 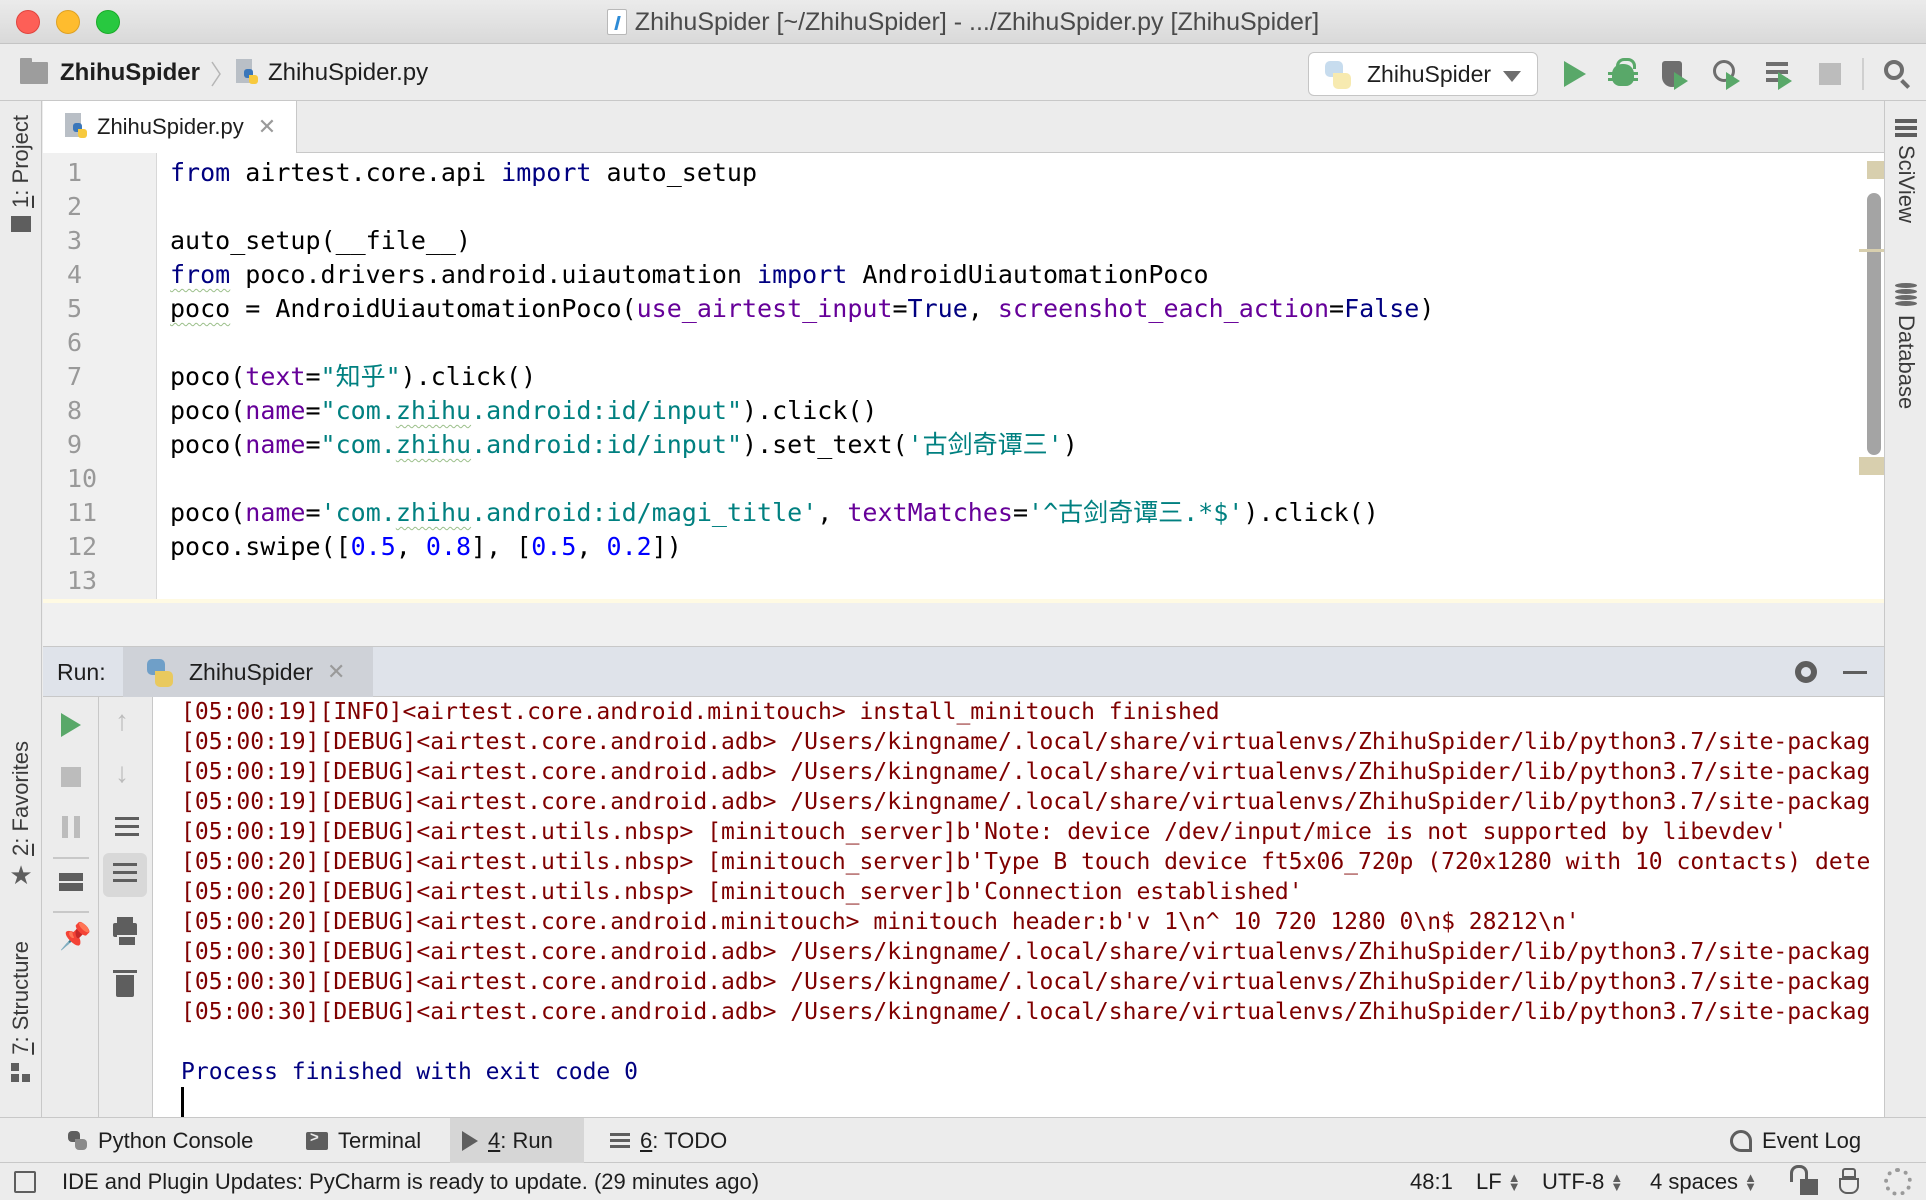 What do you see at coordinates (982, 308) in the screenshot?
I see `code-token: ,` at bounding box center [982, 308].